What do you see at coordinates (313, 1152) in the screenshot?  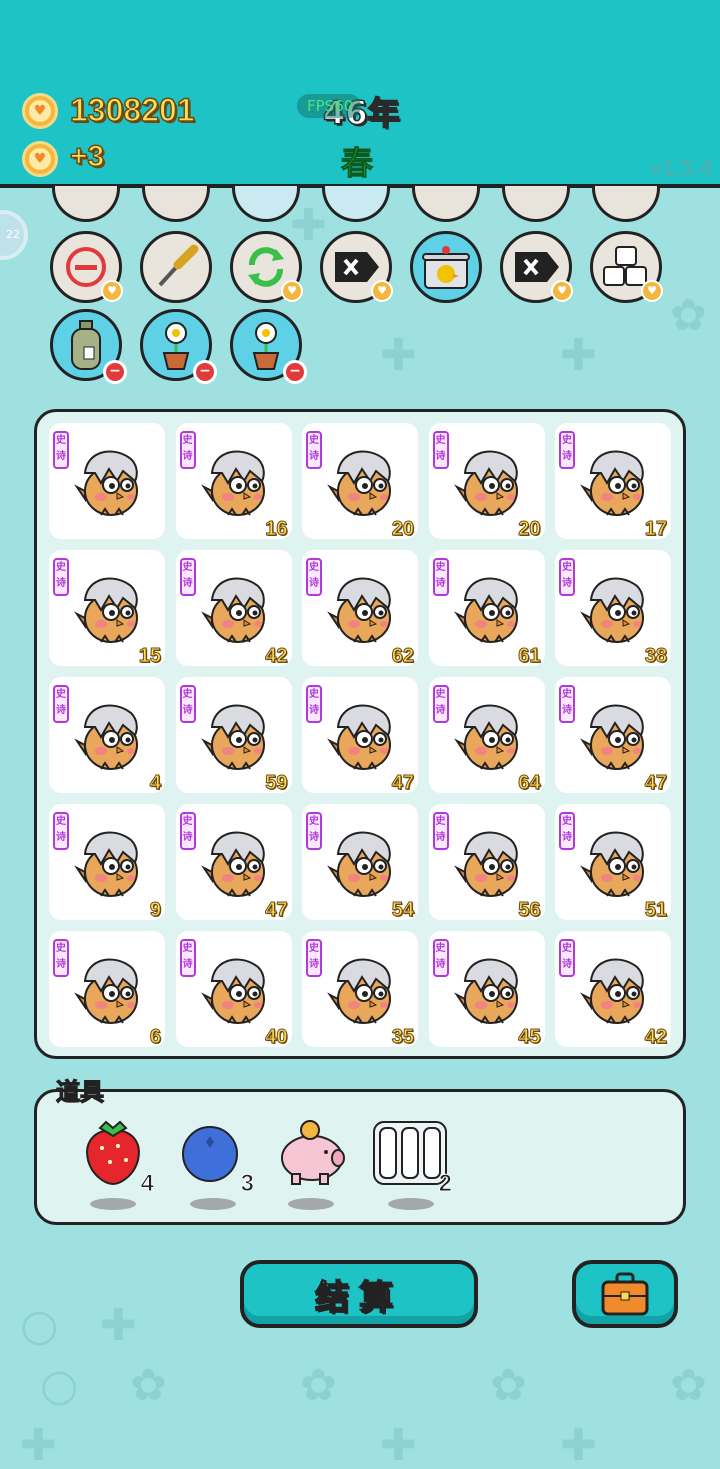 I see `piggy-bank-icon` at bounding box center [313, 1152].